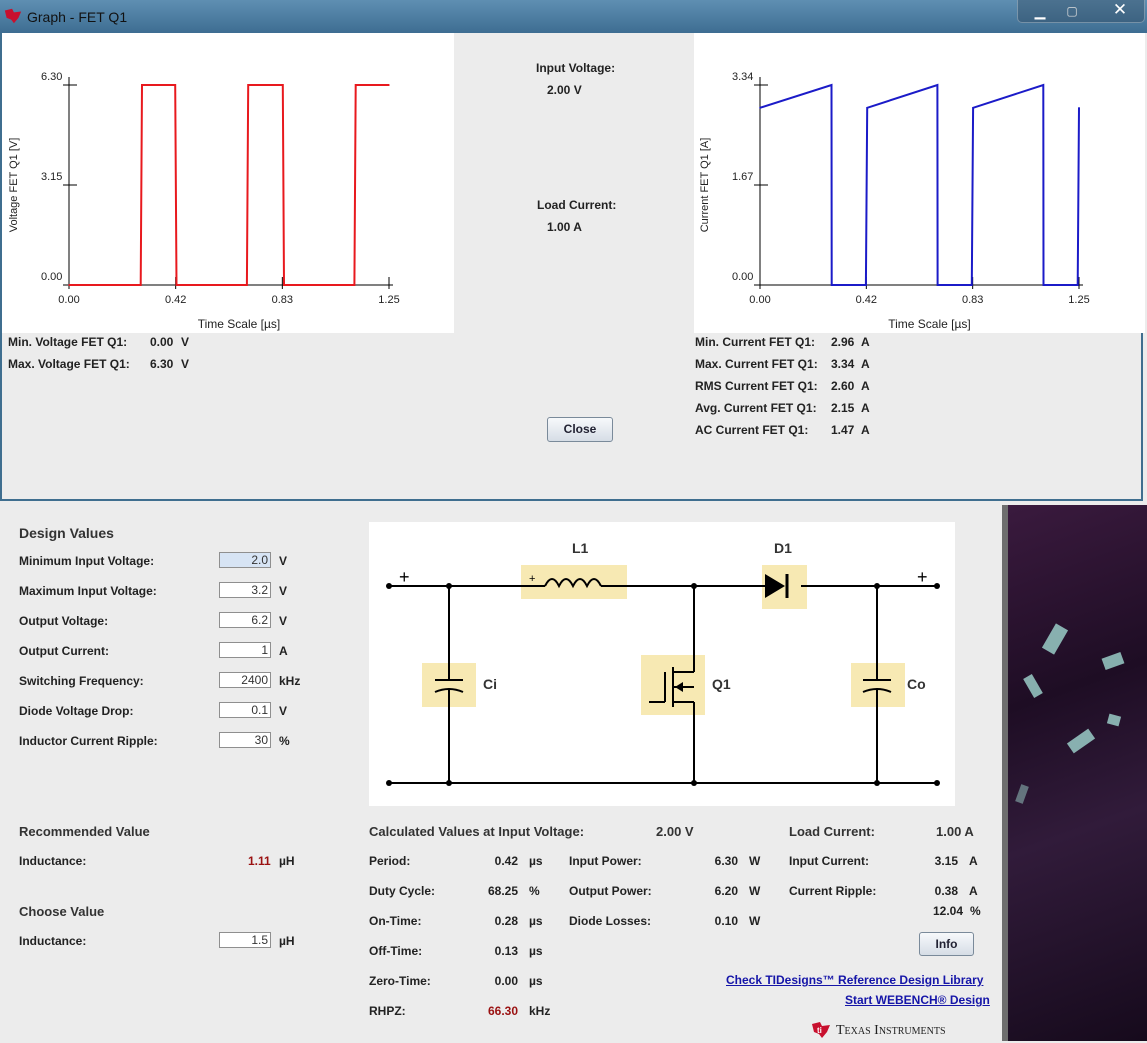 The height and width of the screenshot is (1043, 1147). What do you see at coordinates (287, 861) in the screenshot?
I see `recommended-inductance-unit: µH` at bounding box center [287, 861].